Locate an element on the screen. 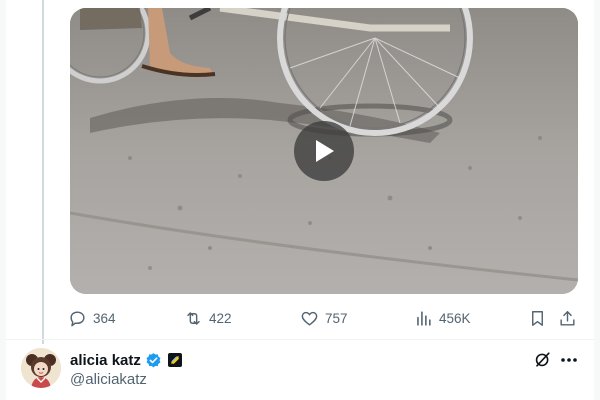  more-icon is located at coordinates (569, 359).